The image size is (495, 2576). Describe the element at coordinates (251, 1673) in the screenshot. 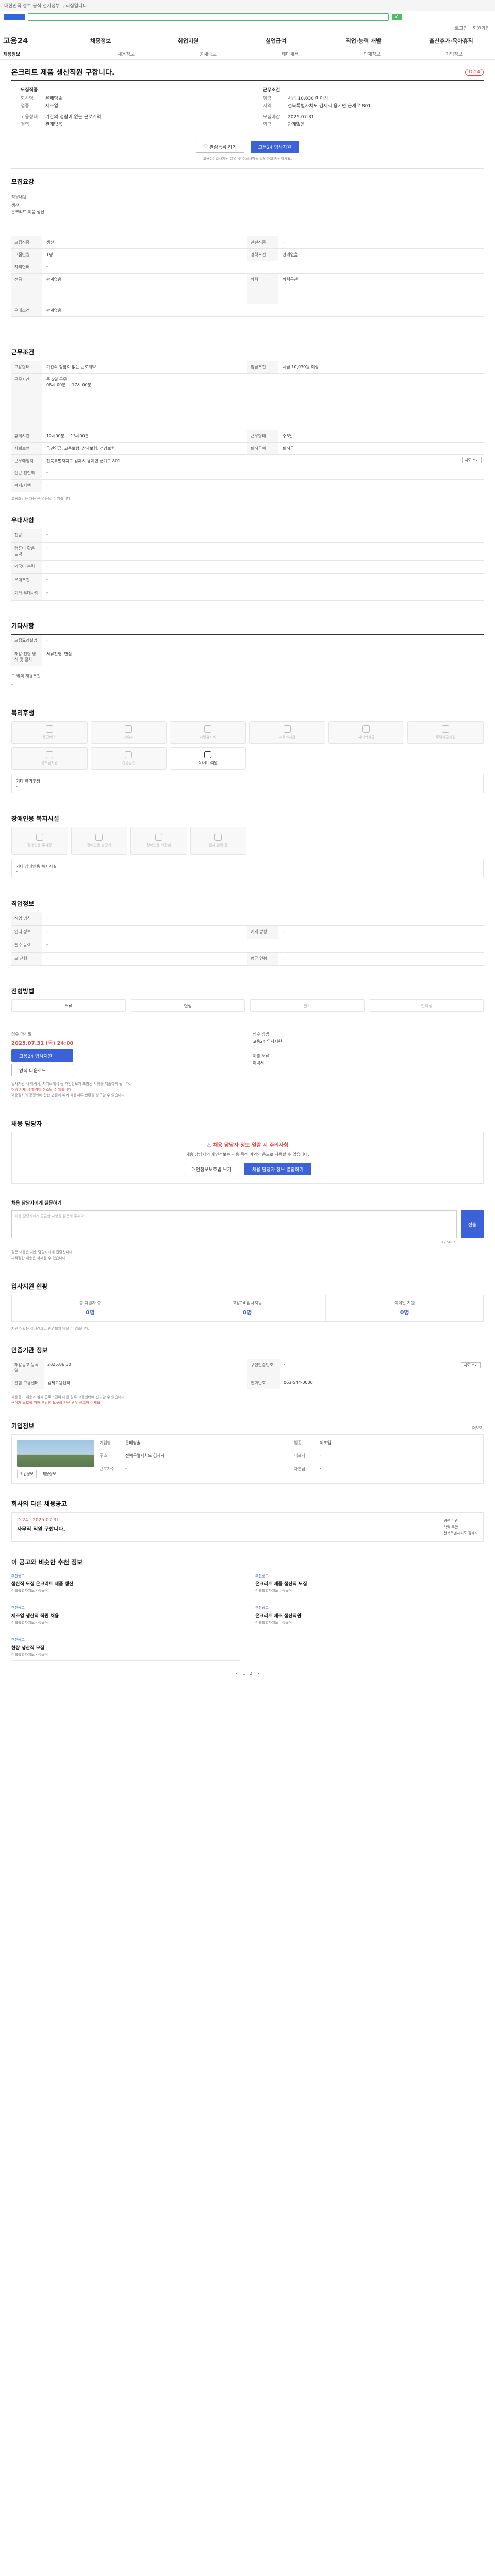

I see `page-2: 2` at that location.